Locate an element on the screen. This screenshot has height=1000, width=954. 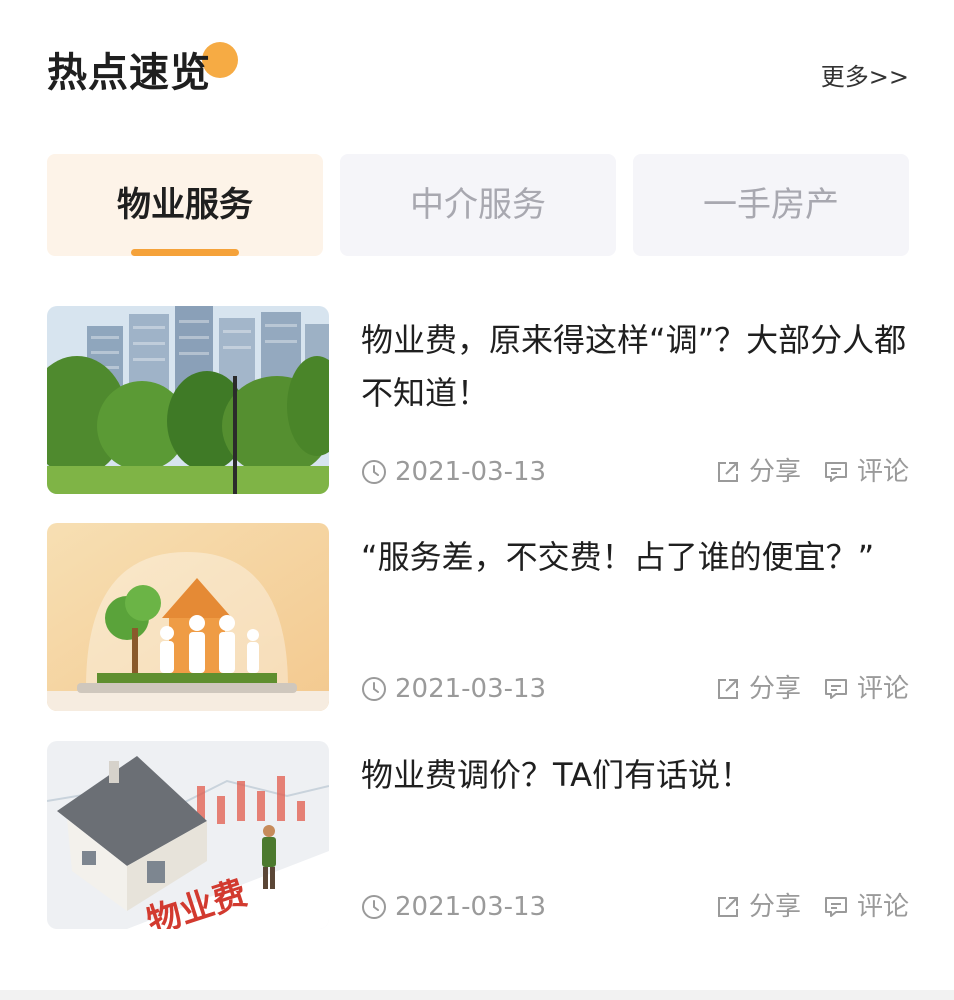
apartment-buildings-image is located at coordinates (188, 400).